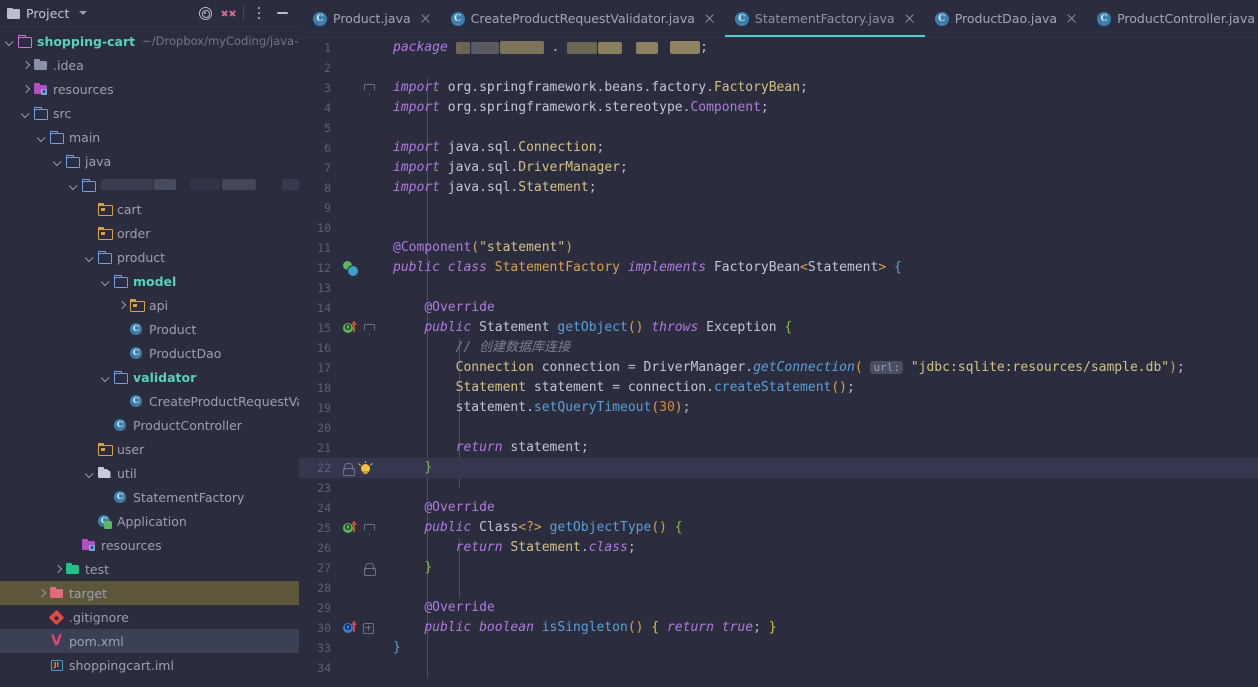 This screenshot has width=1258, height=687. What do you see at coordinates (338, 428) in the screenshot?
I see `gutter-row-20: 20` at bounding box center [338, 428].